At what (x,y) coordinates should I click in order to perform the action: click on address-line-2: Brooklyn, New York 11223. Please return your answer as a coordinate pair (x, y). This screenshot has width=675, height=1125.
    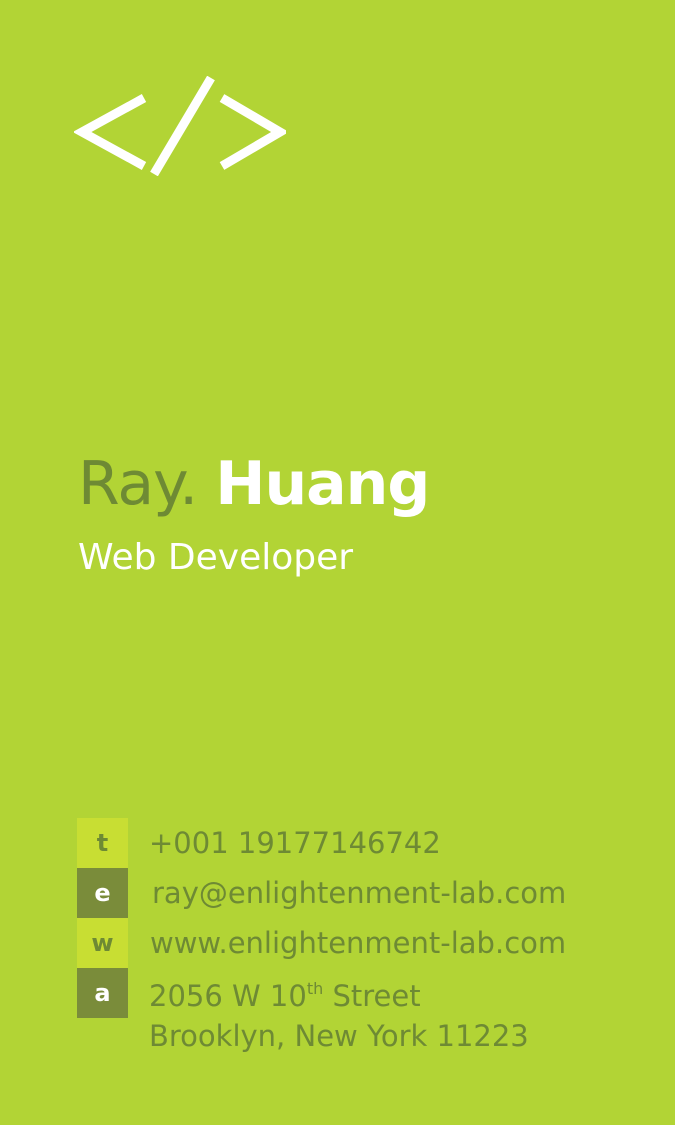
    Looking at the image, I should click on (339, 1036).